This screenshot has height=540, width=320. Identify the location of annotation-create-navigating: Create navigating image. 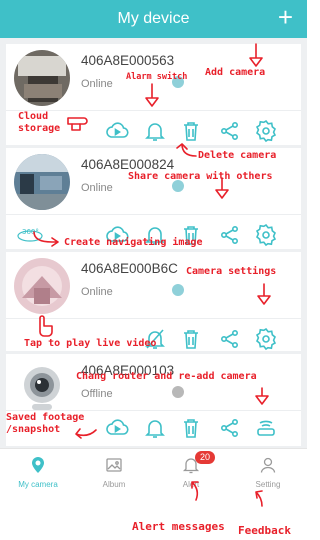
(133, 242).